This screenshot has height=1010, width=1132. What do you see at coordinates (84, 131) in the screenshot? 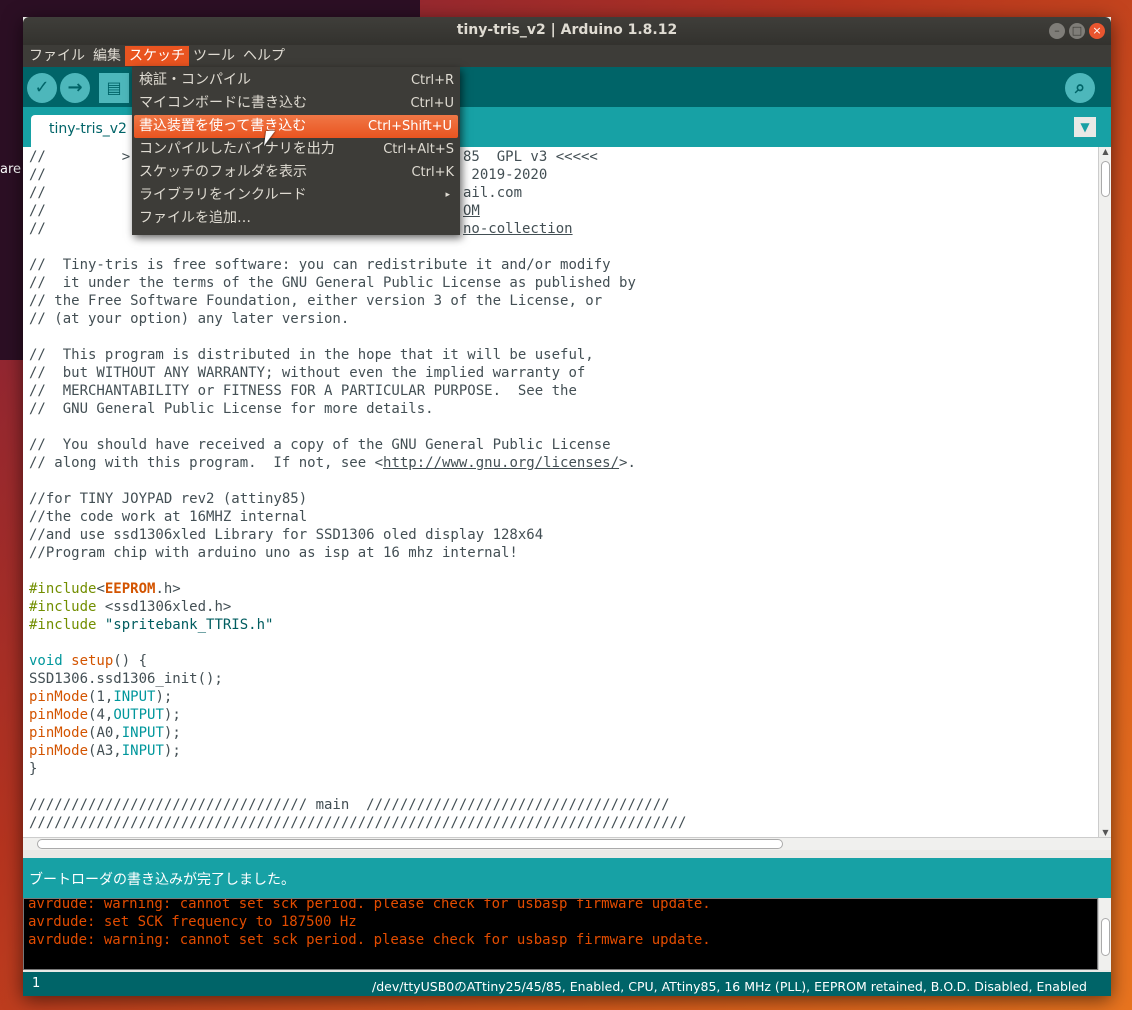
I see `tab-tiny-tris-v2: tiny-tris_v2` at bounding box center [84, 131].